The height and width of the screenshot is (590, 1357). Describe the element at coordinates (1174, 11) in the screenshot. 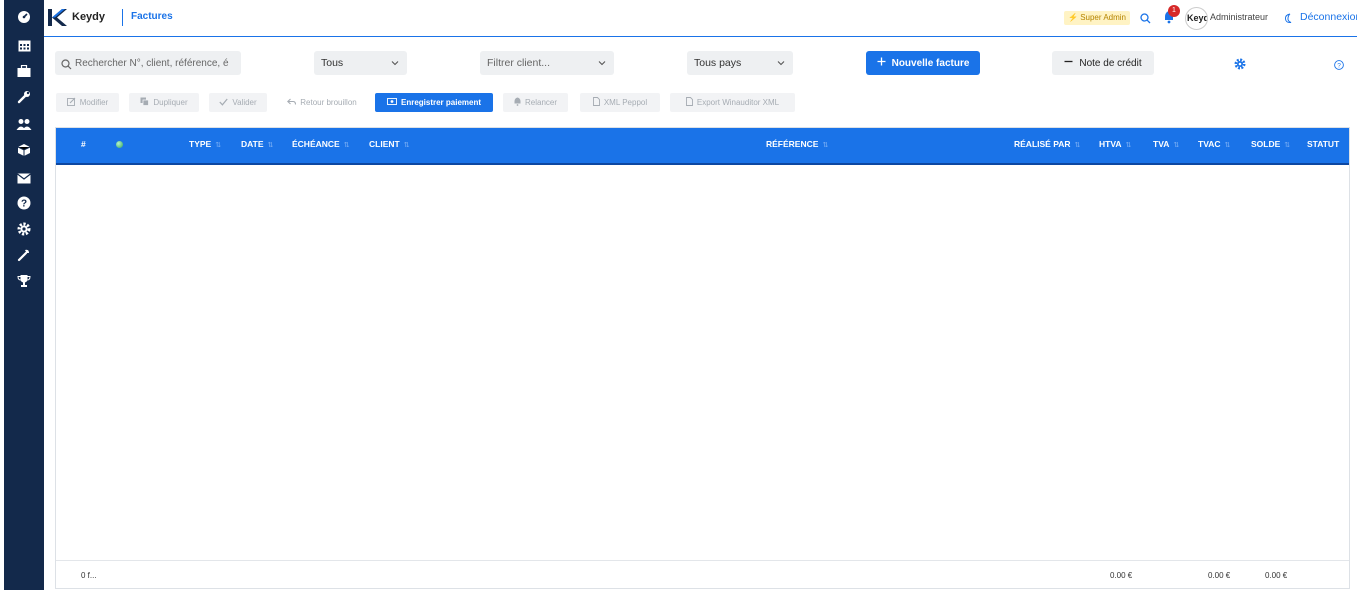

I see `notification-count: 1` at that location.